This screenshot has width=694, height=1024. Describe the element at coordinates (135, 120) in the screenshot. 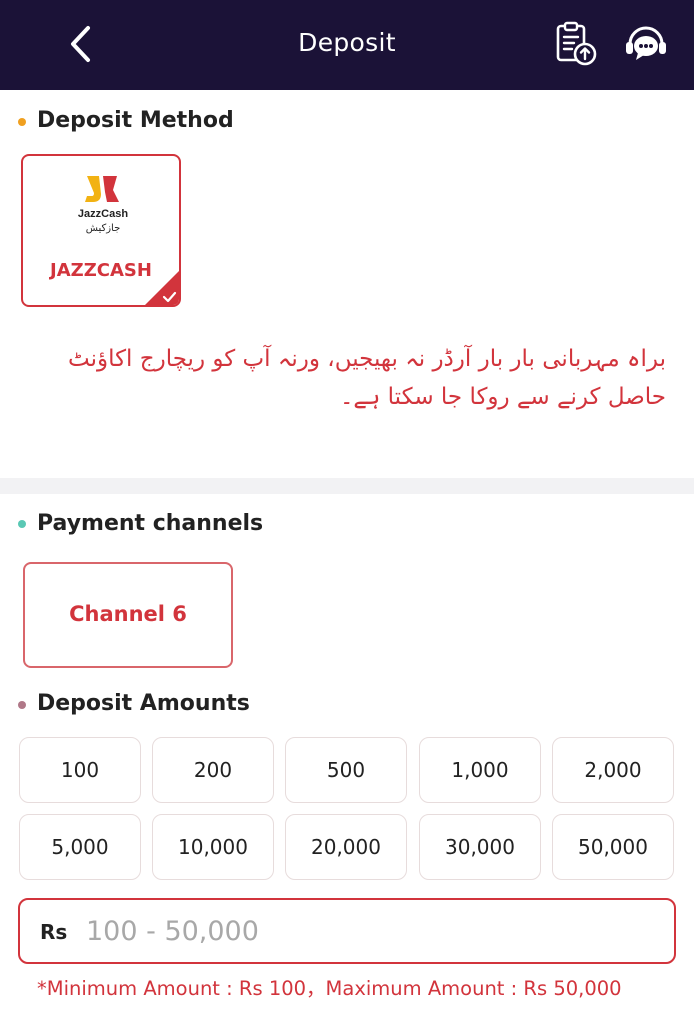

I see `deposit-method-heading: Deposit Method` at that location.